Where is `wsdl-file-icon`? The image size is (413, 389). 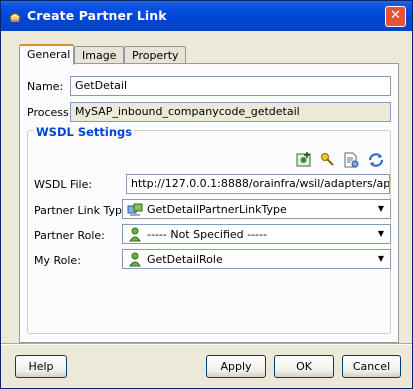
wsdl-file-icon is located at coordinates (351, 160).